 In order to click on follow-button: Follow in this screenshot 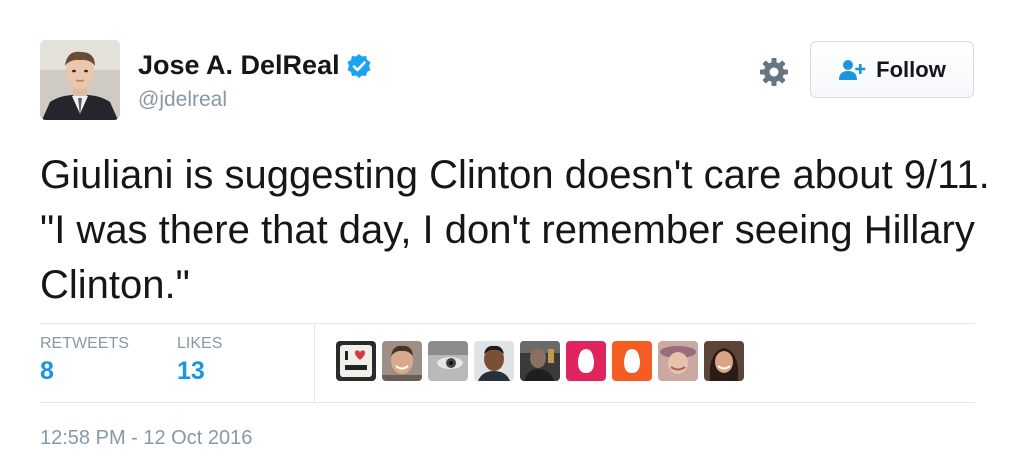, I will do `click(892, 69)`.